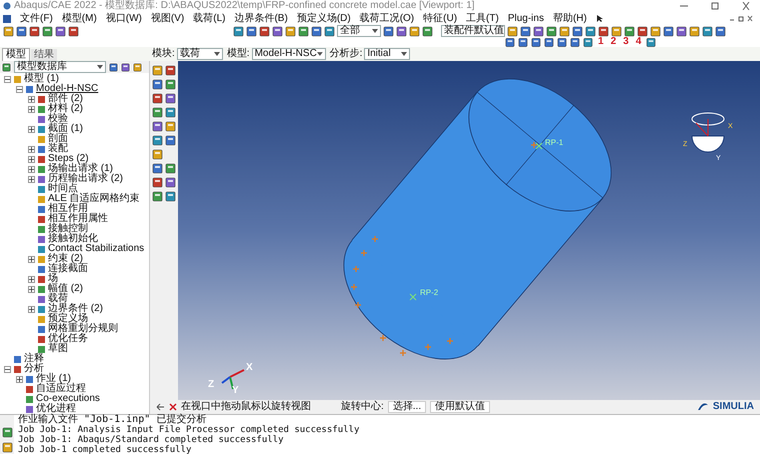  Describe the element at coordinates (68, 319) in the screenshot. I see `tree-item: 预定义场` at that location.